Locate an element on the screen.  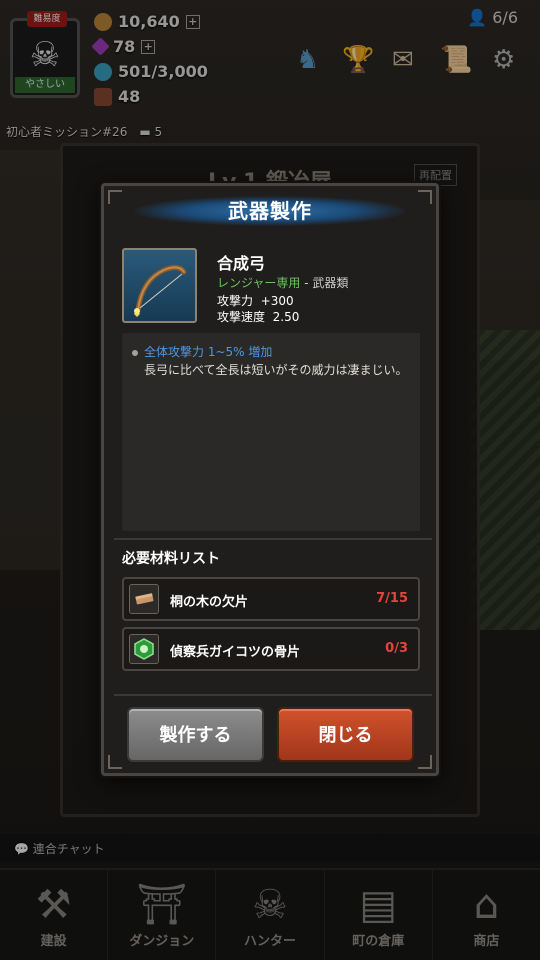
stat-value: +300 is located at coordinates (277, 301).